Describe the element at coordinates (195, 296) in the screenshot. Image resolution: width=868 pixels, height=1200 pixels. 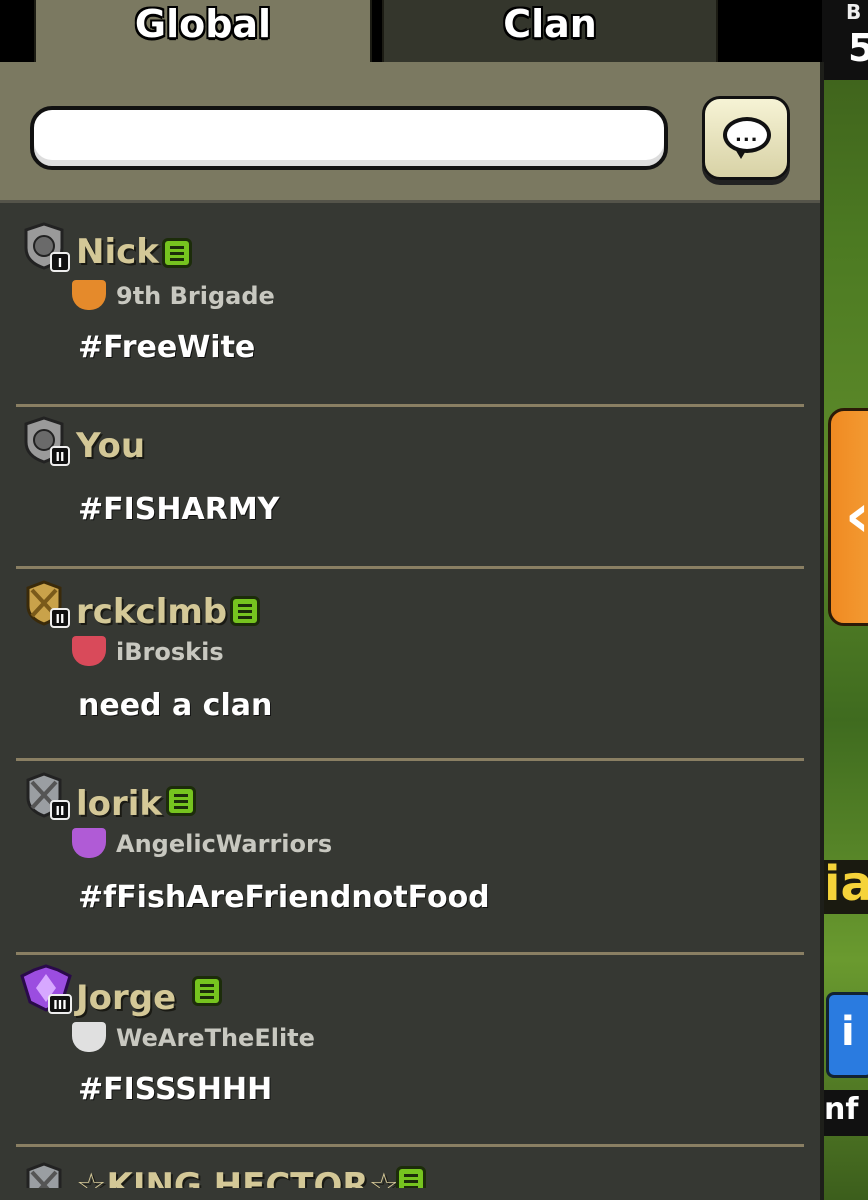
I see `clan-name: 9th Brigade` at that location.